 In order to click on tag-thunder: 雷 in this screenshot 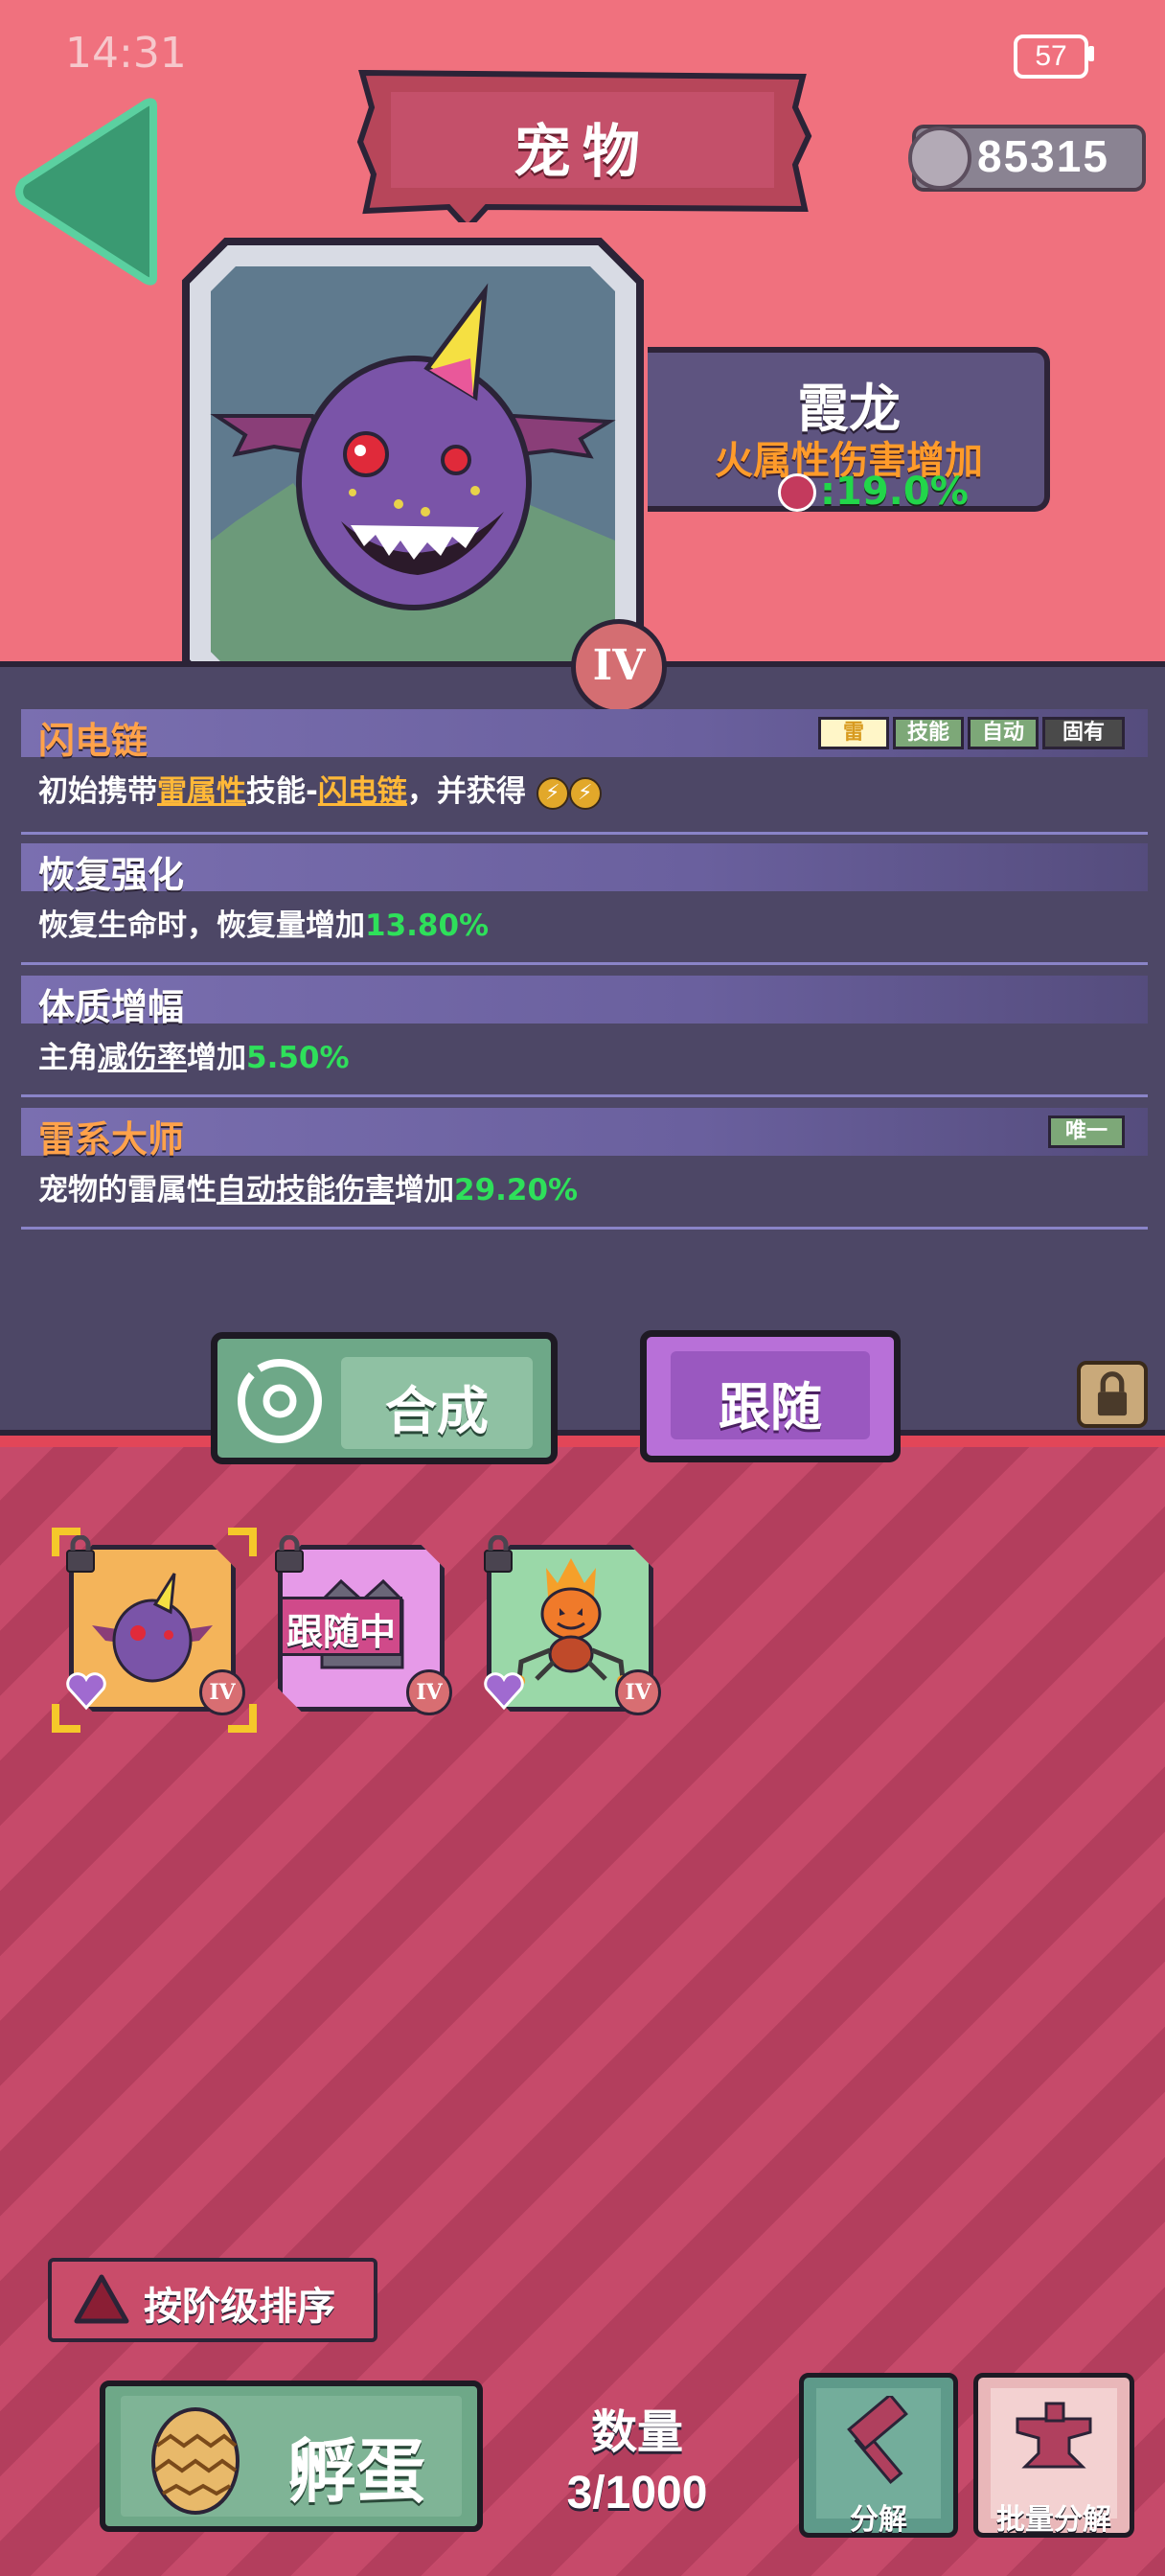, I will do `click(854, 733)`.